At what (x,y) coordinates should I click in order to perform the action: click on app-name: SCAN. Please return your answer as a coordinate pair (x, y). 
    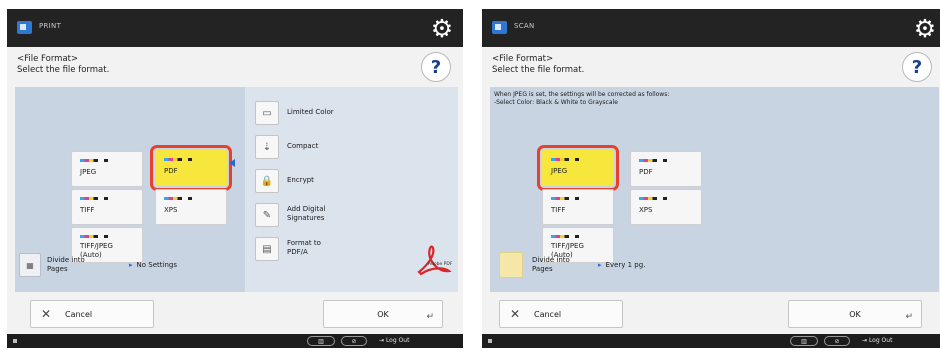
    Looking at the image, I should click on (524, 26).